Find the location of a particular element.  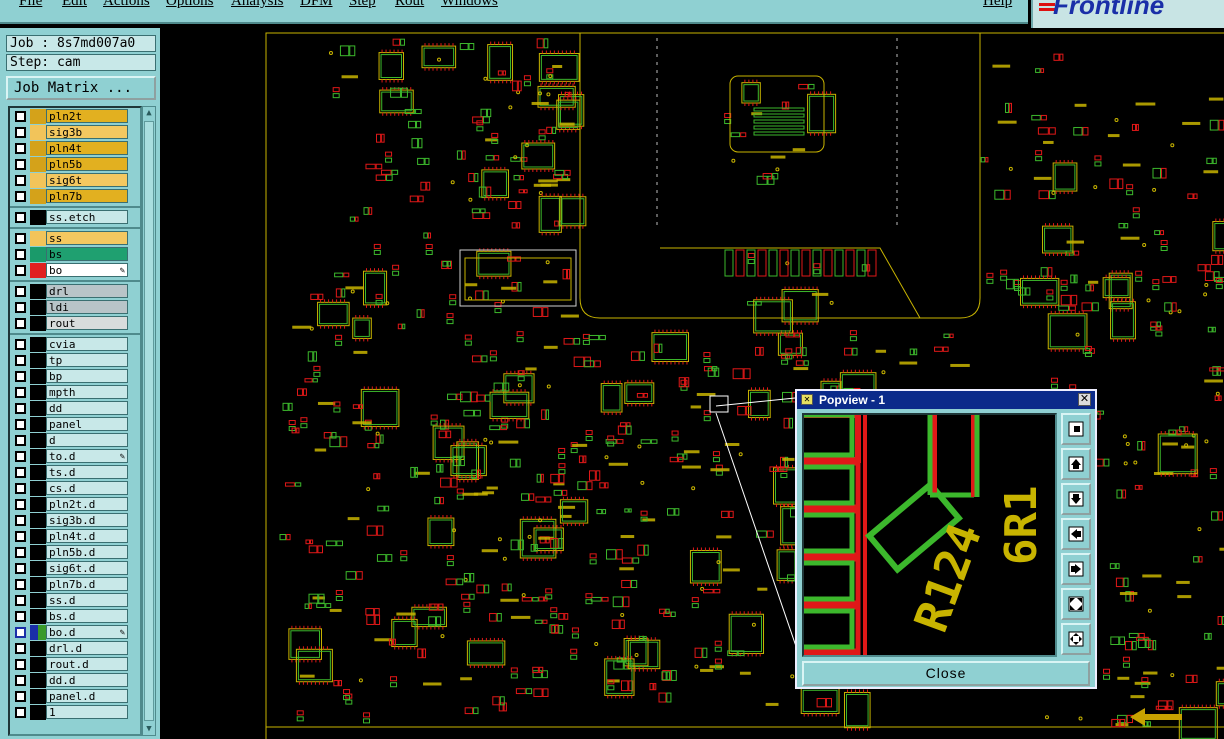

layer-row-bo-d: bo.d ✎ is located at coordinates (75, 632).